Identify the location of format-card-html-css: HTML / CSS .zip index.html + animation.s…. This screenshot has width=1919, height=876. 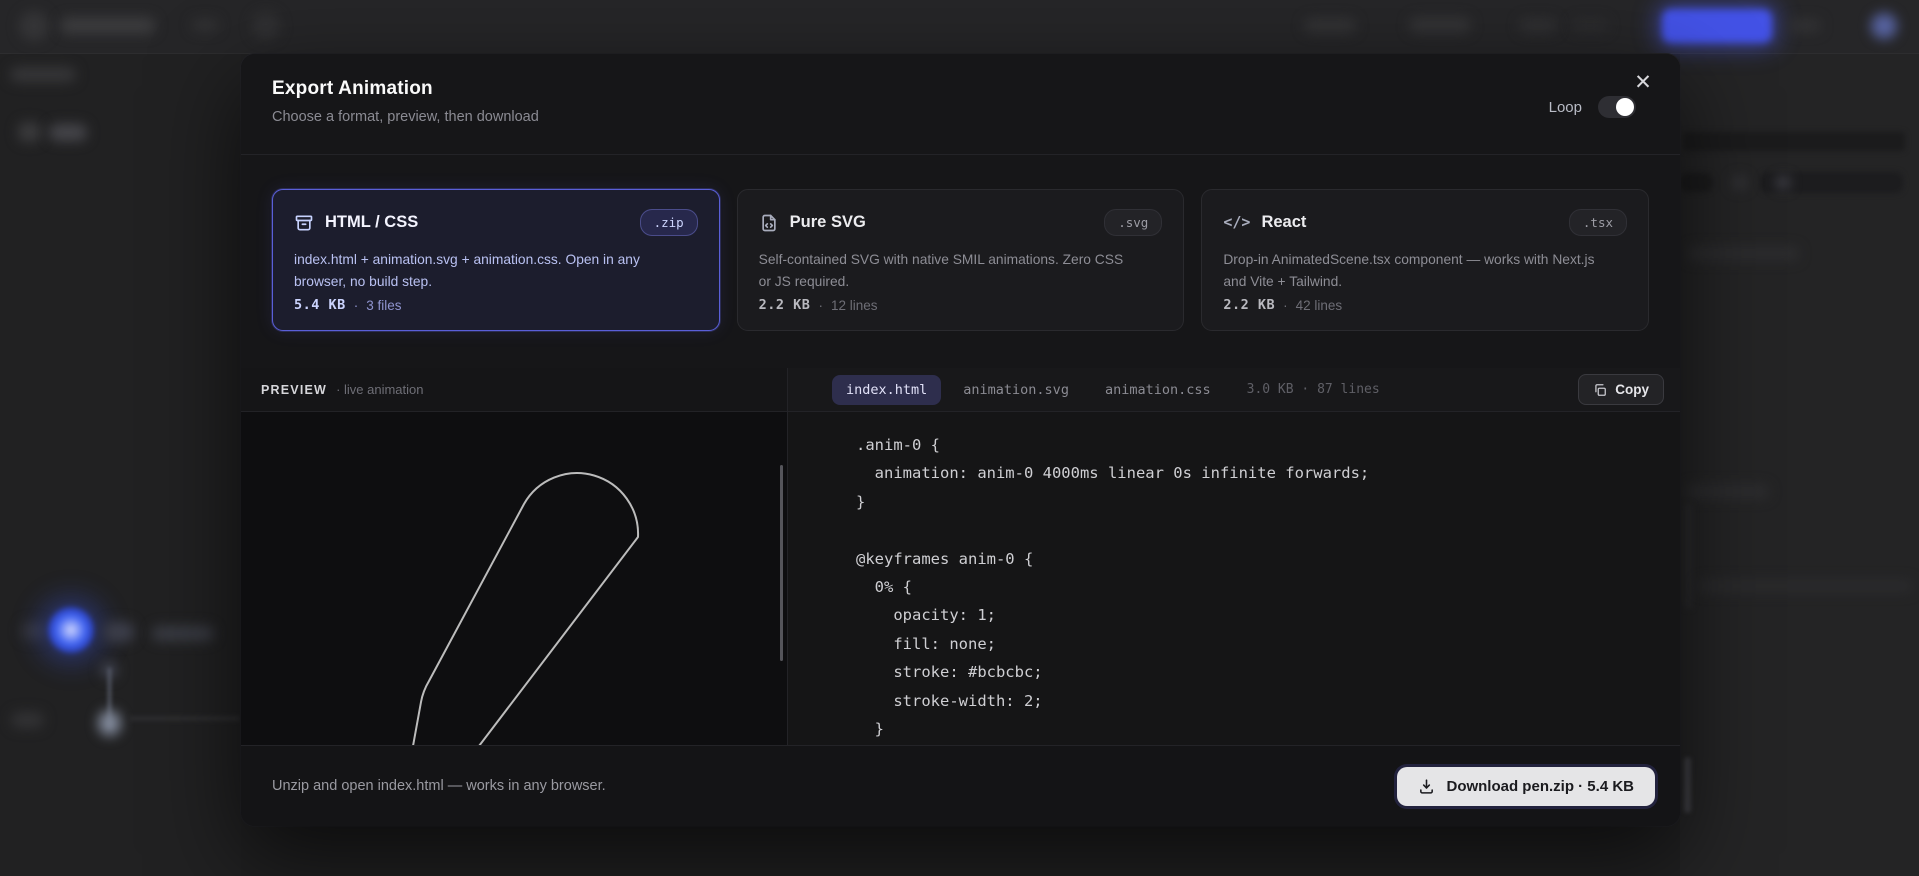
(496, 260).